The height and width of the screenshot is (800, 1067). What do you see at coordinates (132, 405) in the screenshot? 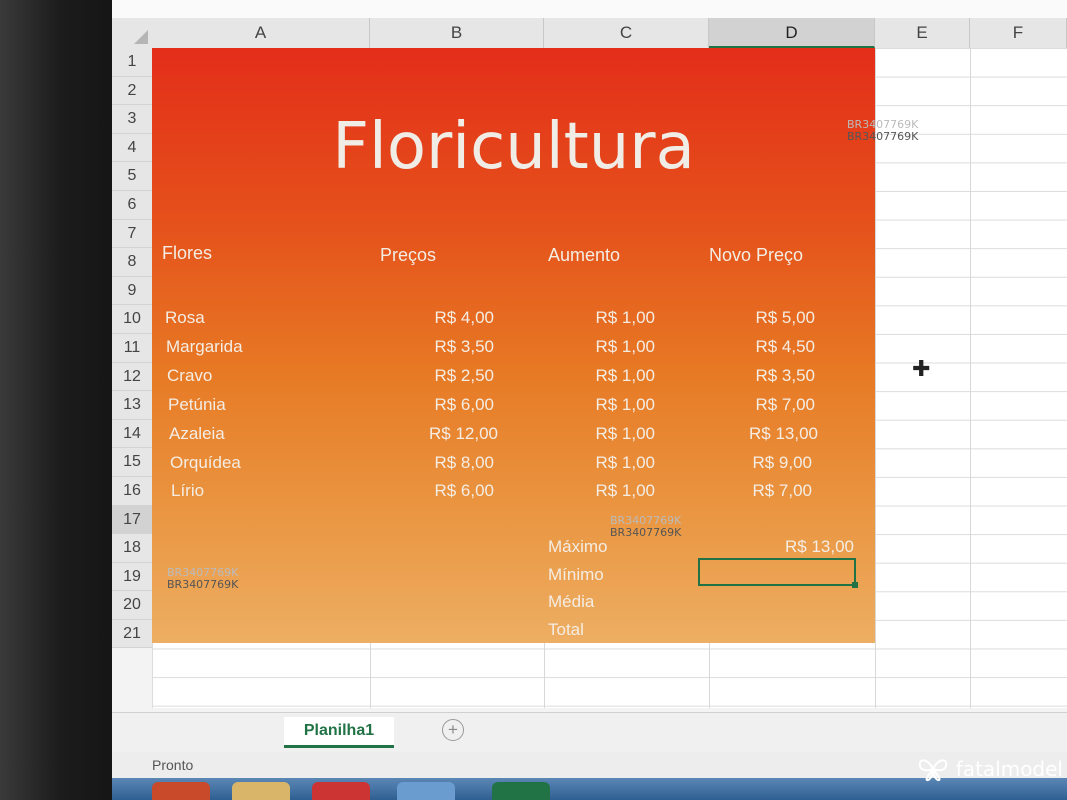
I see `row-header: 13` at bounding box center [132, 405].